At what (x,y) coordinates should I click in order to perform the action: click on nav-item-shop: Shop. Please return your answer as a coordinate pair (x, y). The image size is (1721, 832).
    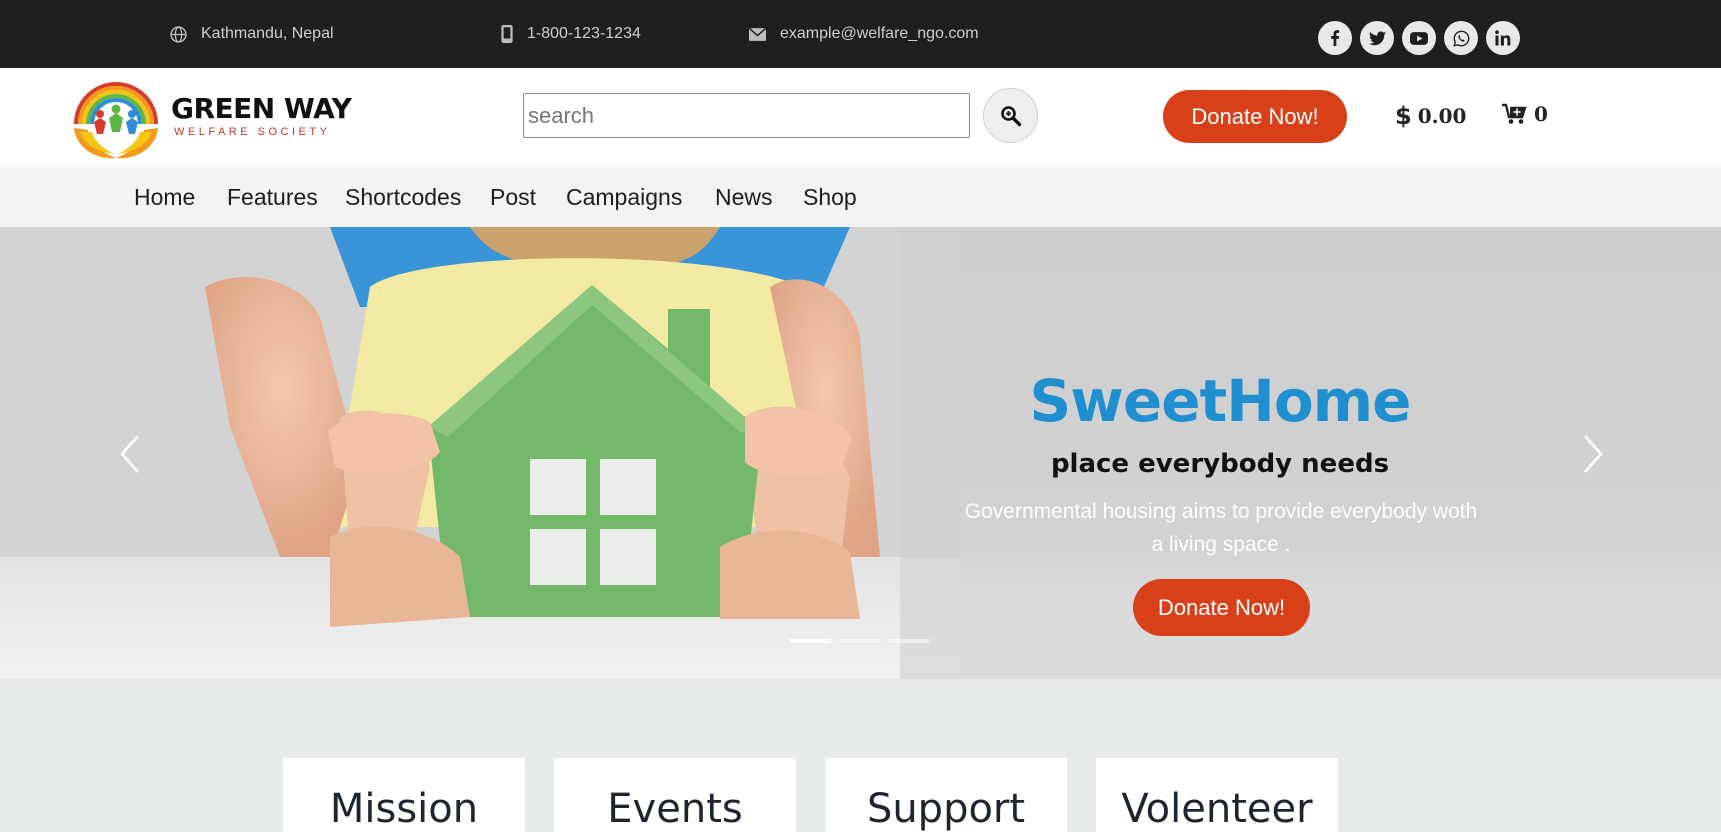
    Looking at the image, I should click on (830, 197).